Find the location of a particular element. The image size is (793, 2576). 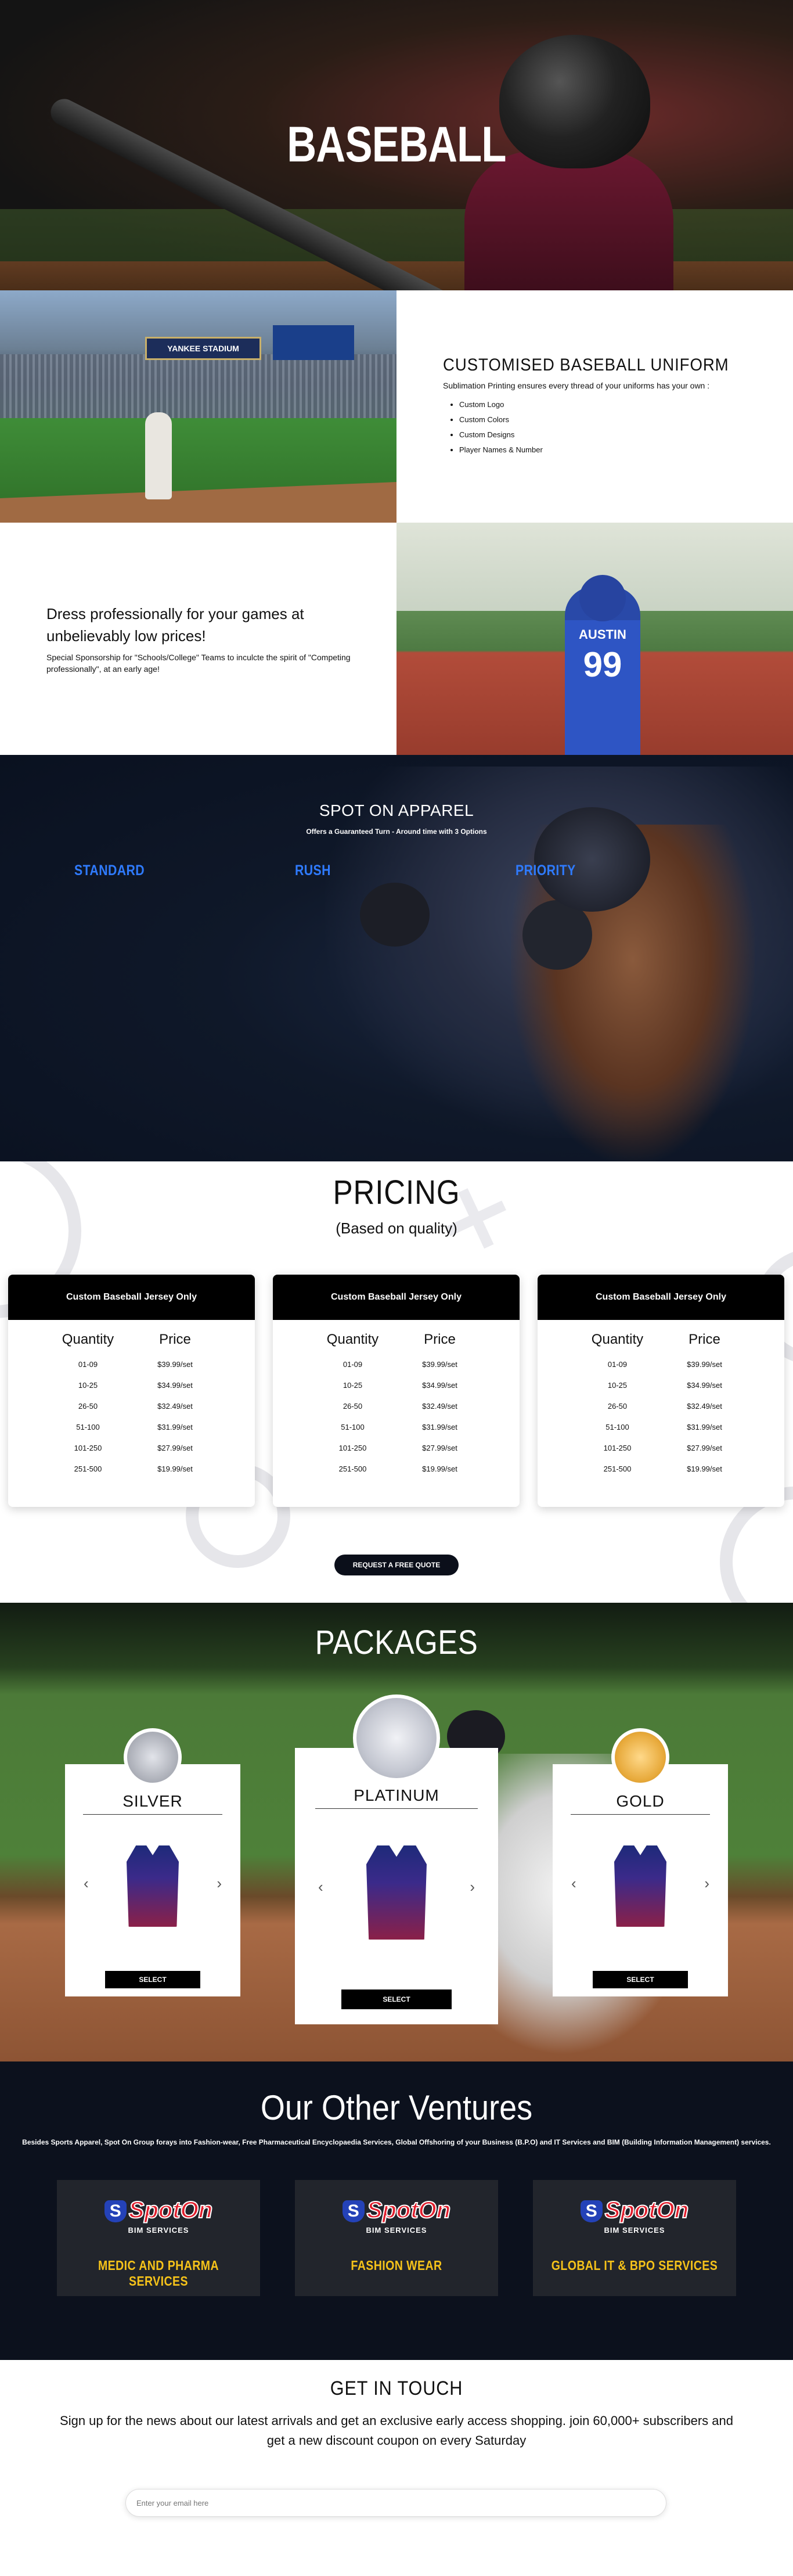

venture-card-fashion: S SpotOn BIM SERVICES FASHION WEAR is located at coordinates (396, 2238).